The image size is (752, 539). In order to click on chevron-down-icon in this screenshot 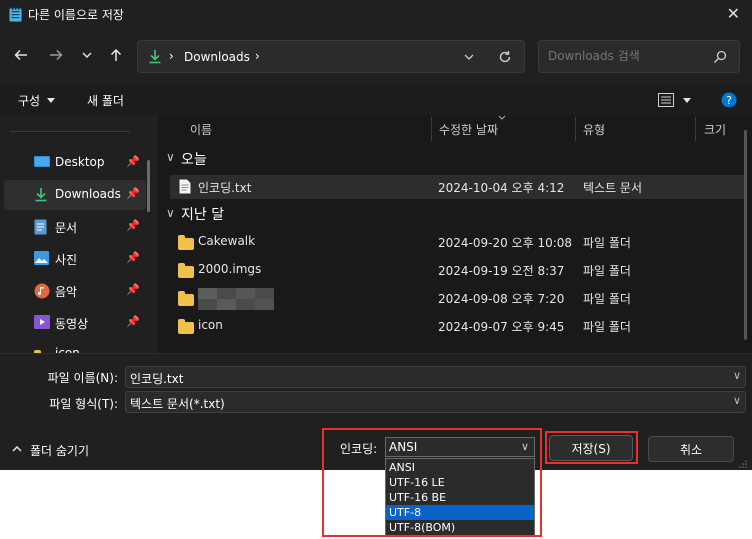, I will do `click(87, 55)`.